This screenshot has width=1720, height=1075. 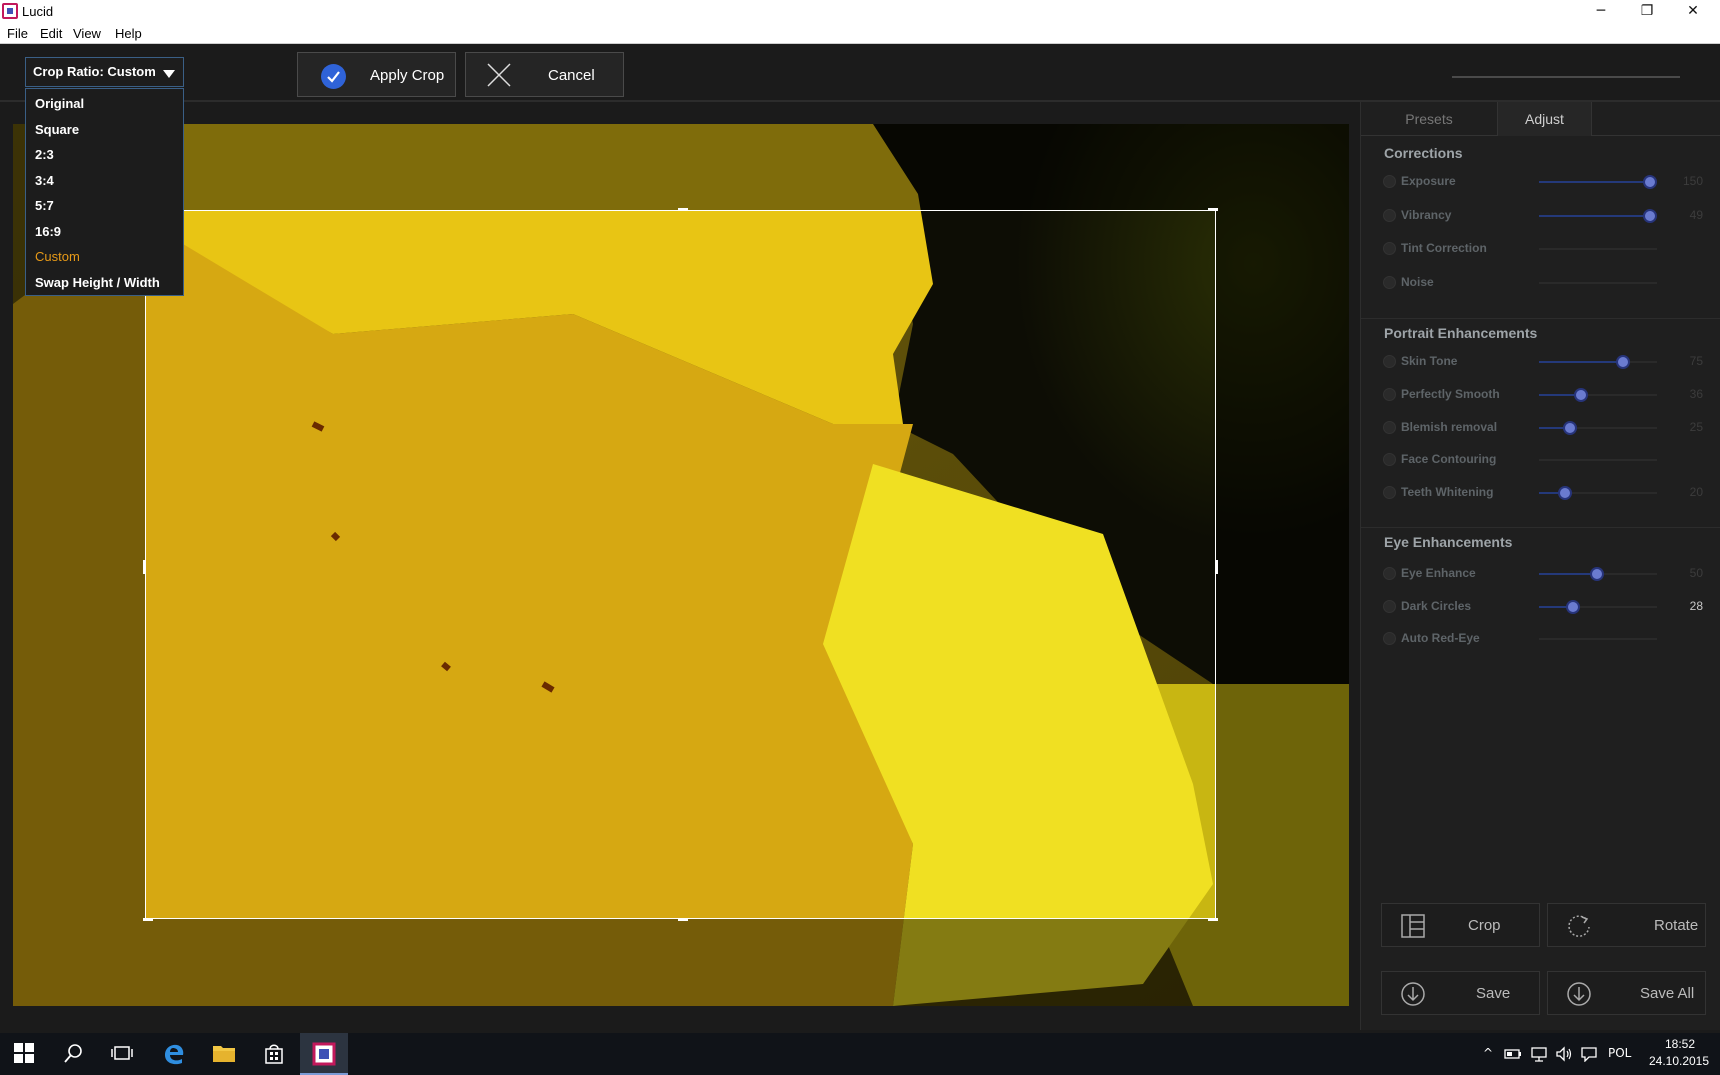 What do you see at coordinates (74, 1054) in the screenshot?
I see `search-button` at bounding box center [74, 1054].